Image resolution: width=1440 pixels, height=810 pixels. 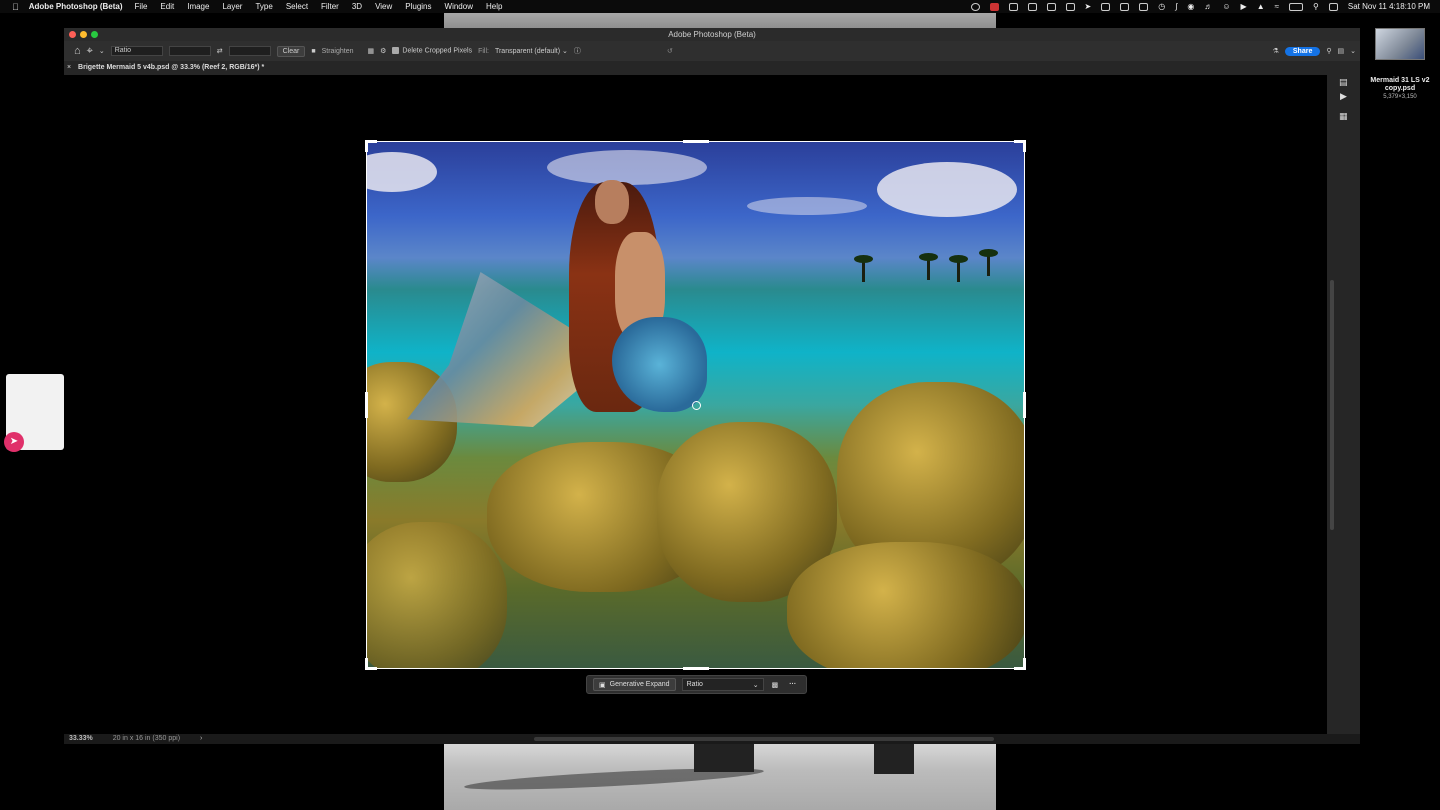 I want to click on crop-handle-bottom, so click(x=696, y=668).